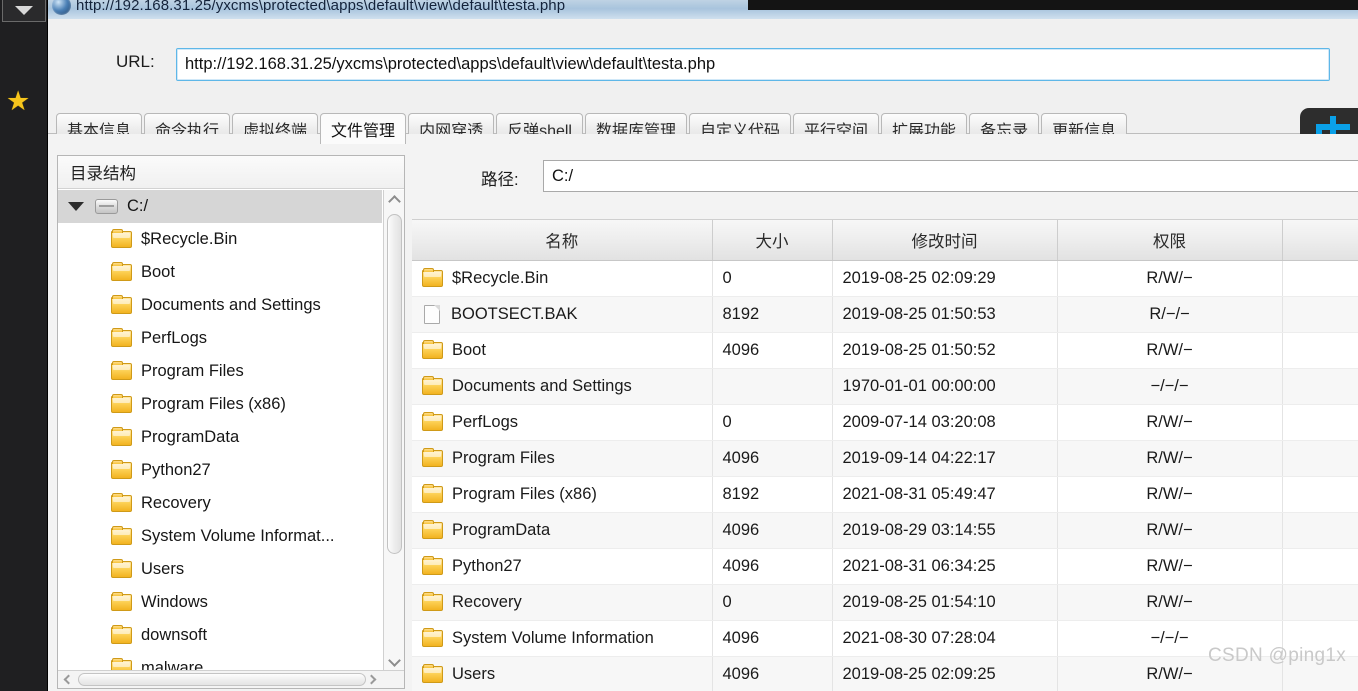  Describe the element at coordinates (189, 239) in the screenshot. I see `tree-node-label: $Recycle.Bin` at that location.